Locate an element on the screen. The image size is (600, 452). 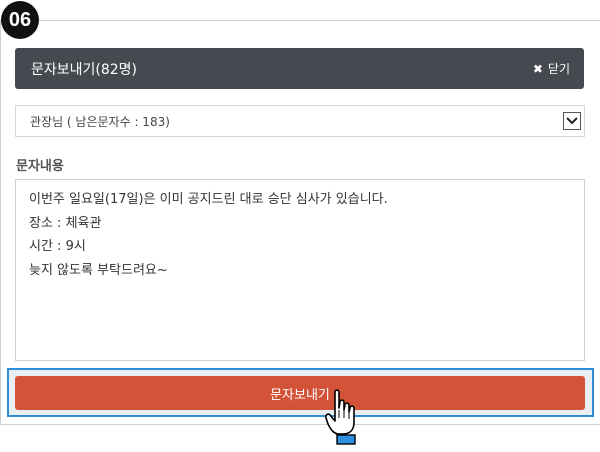
chevron-down-icon is located at coordinates (572, 121).